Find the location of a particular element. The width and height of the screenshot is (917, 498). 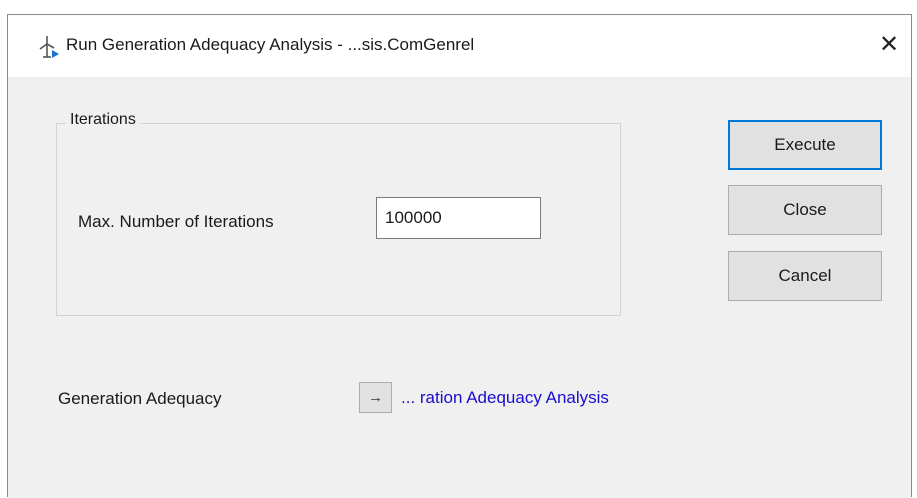

arrow-right-icon: → is located at coordinates (375, 397).